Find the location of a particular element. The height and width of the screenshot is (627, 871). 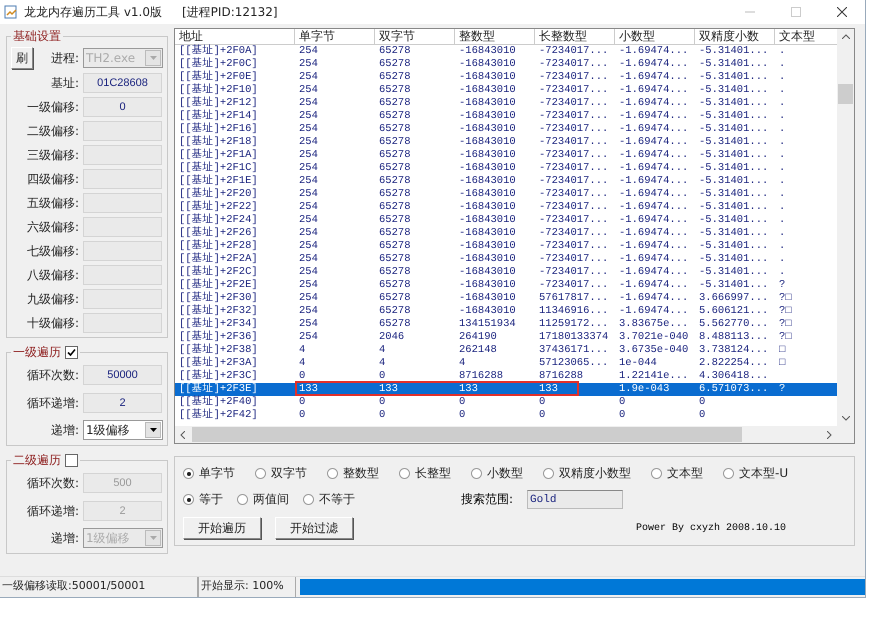

type-radio: 双字节 is located at coordinates (281, 473).